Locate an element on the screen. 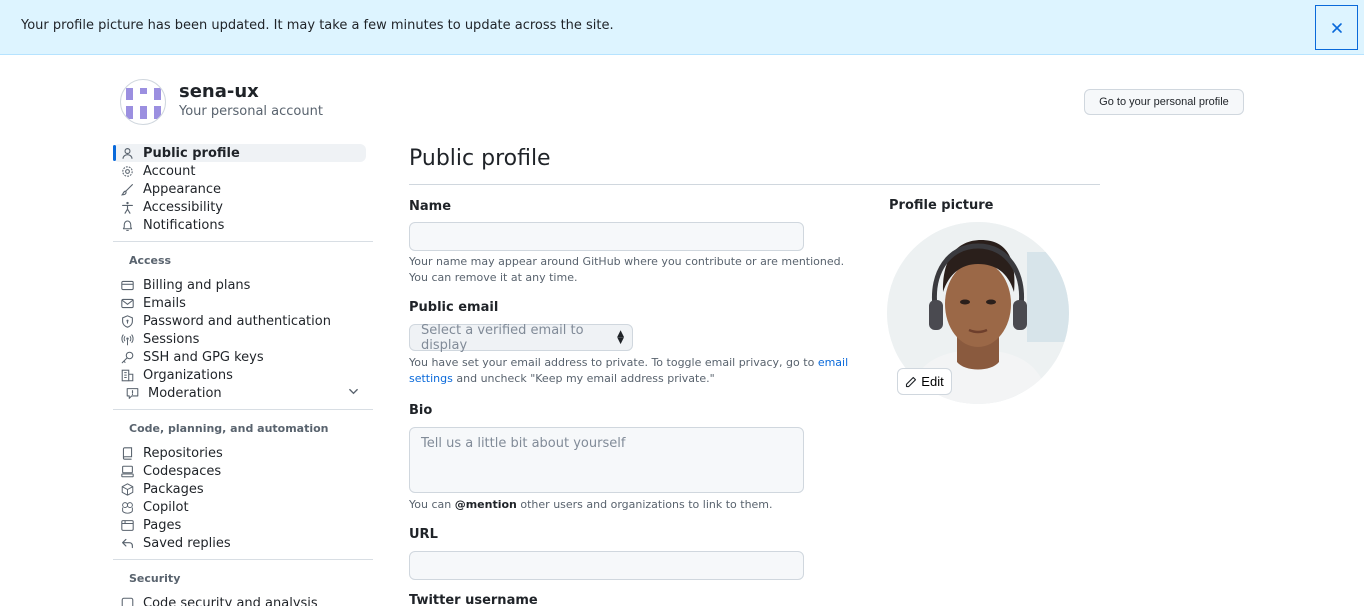  public-email-label: Public email is located at coordinates (454, 307).